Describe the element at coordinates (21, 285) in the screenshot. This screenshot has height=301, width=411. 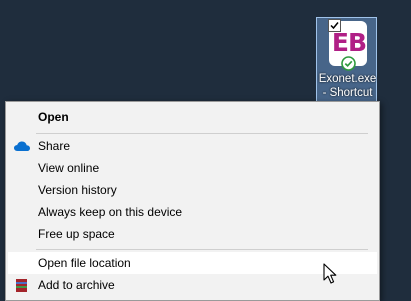
I see `winrar-icon` at that location.